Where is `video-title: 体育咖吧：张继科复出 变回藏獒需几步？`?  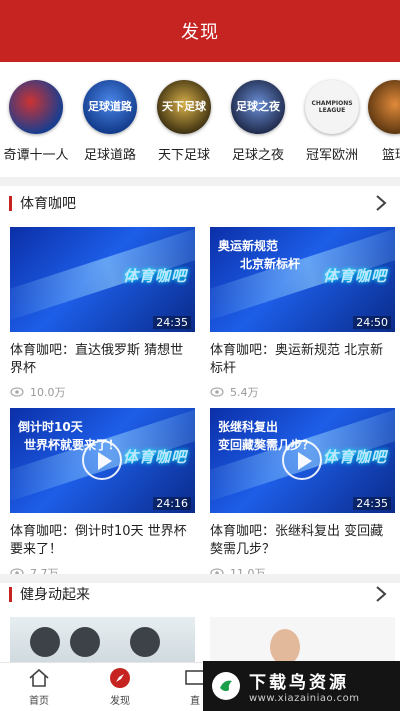 video-title: 体育咖吧：张继科复出 变回藏獒需几步？ is located at coordinates (302, 541).